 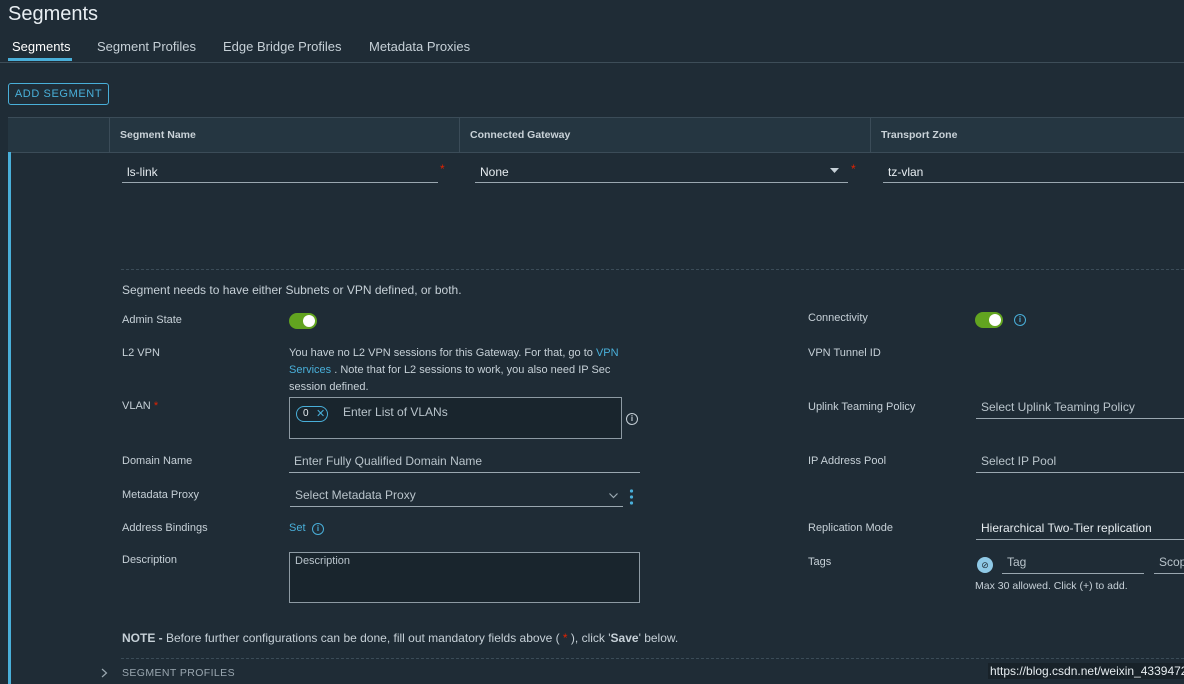 What do you see at coordinates (850, 528) in the screenshot?
I see `replication-mode-label: Replication Mode` at bounding box center [850, 528].